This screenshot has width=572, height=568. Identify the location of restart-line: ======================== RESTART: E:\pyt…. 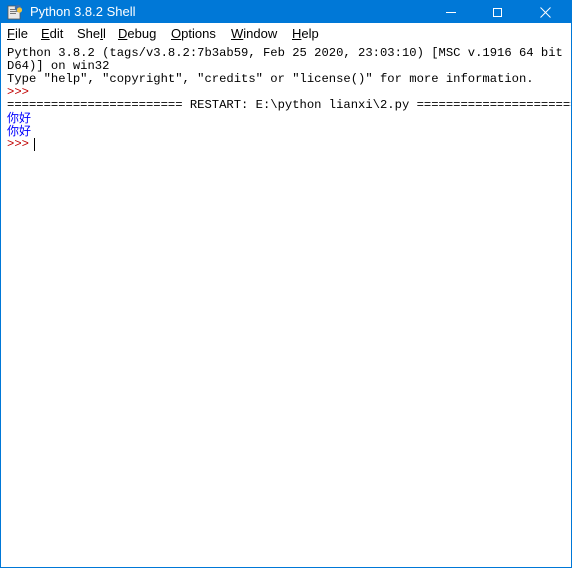
(289, 105).